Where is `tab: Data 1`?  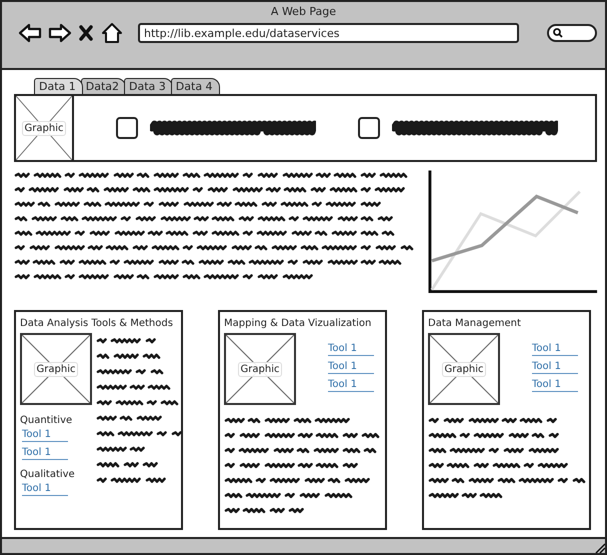
tab: Data 1 is located at coordinates (58, 86).